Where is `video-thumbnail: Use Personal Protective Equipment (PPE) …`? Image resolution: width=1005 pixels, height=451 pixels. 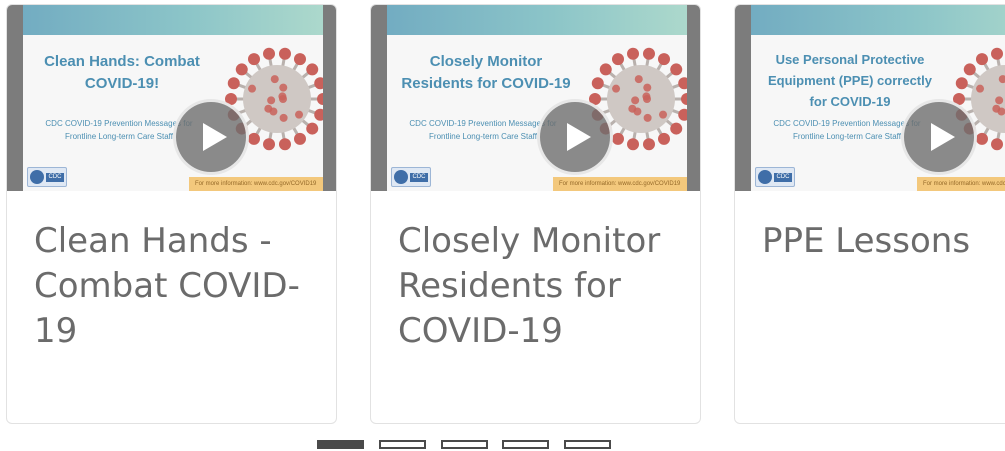 video-thumbnail: Use Personal Protective Equipment (PPE) … is located at coordinates (870, 98).